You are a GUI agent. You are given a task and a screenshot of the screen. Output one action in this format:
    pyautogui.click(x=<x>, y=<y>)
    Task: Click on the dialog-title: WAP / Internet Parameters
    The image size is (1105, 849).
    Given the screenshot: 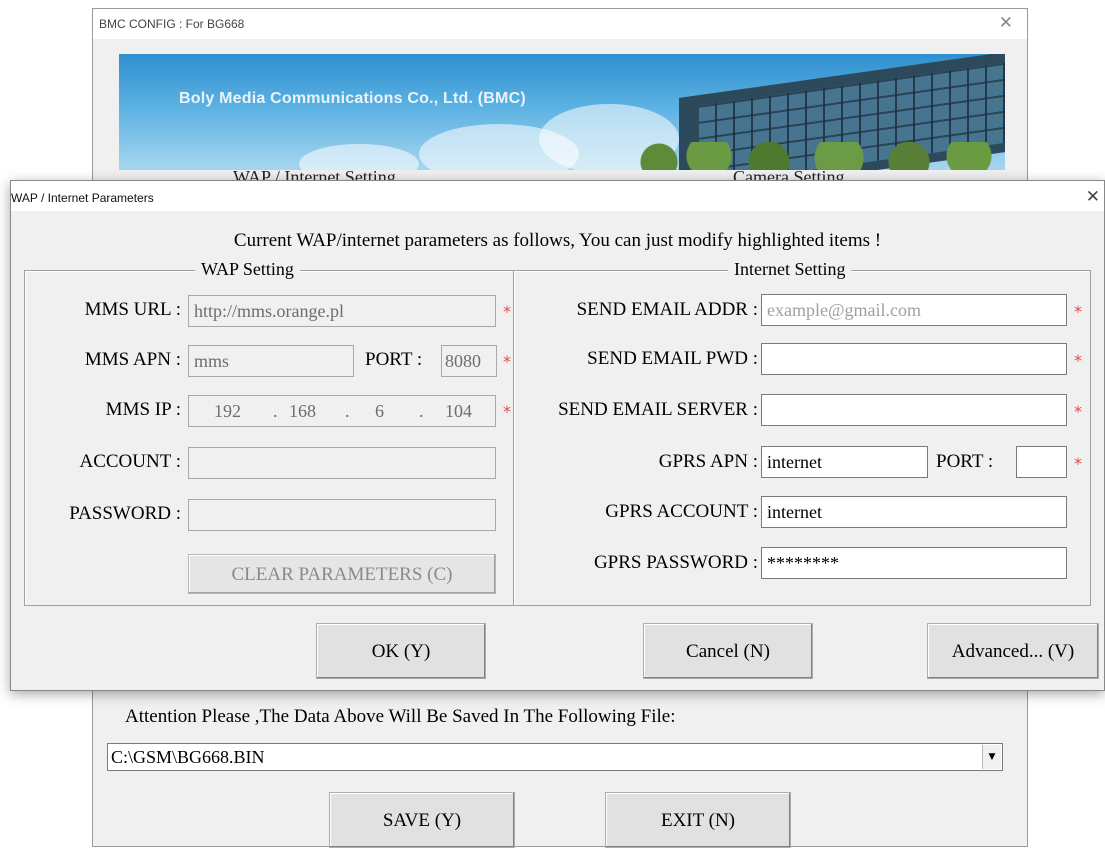 What is the action you would take?
    pyautogui.click(x=82, y=198)
    